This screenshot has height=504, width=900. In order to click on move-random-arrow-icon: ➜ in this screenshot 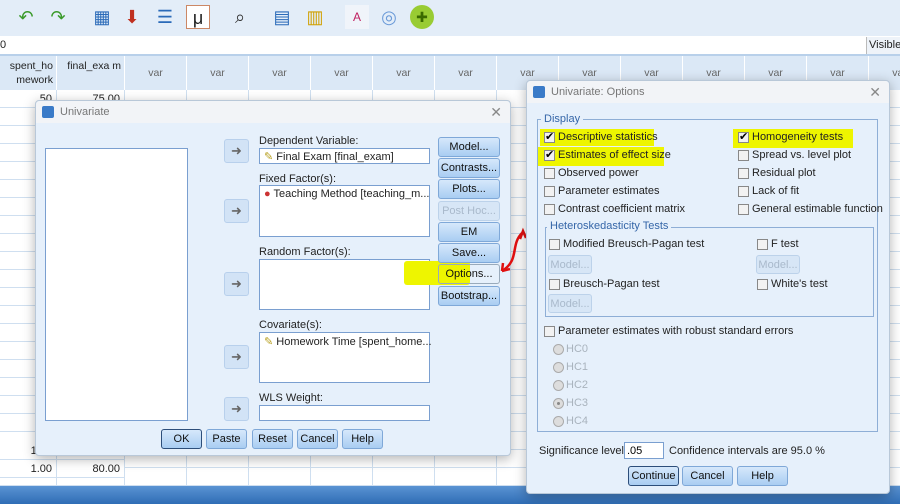, I will do `click(236, 284)`.